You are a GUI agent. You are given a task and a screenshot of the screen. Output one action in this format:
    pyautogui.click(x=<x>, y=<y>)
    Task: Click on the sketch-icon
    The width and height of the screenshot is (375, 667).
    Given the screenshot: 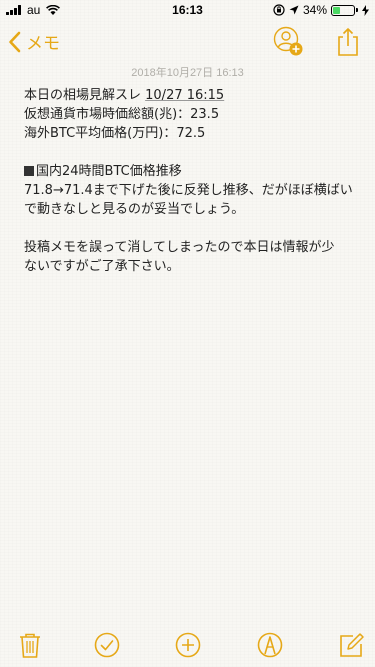 What is the action you would take?
    pyautogui.click(x=270, y=645)
    